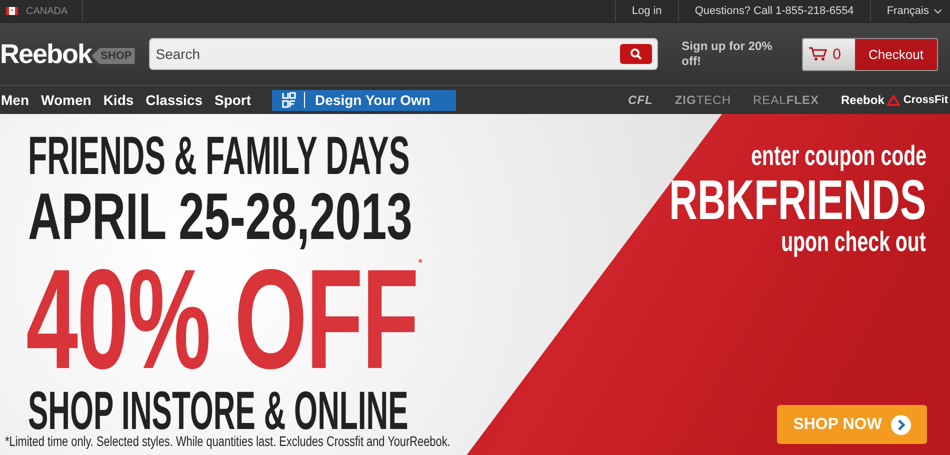 Image resolution: width=950 pixels, height=455 pixels. What do you see at coordinates (896, 54) in the screenshot?
I see `checkout-button: Checkout` at bounding box center [896, 54].